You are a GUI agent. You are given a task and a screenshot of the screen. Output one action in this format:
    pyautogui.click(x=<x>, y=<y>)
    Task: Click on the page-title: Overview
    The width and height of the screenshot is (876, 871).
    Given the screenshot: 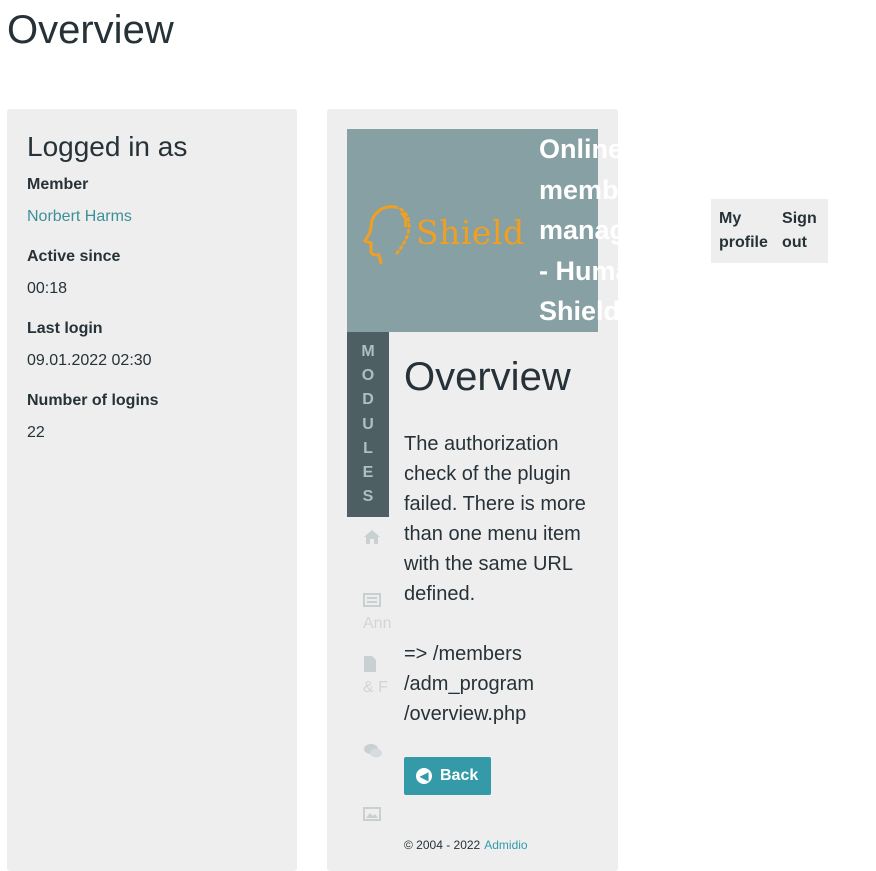 What is the action you would take?
    pyautogui.click(x=90, y=30)
    